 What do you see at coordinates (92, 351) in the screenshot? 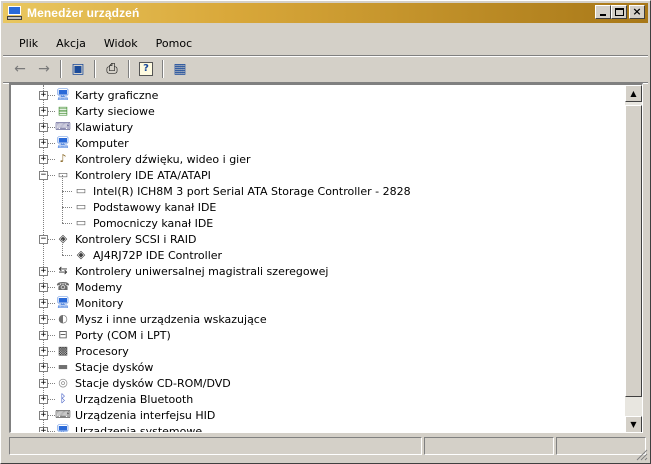
I see `tree-category-item: ▩ Procesory` at bounding box center [92, 351].